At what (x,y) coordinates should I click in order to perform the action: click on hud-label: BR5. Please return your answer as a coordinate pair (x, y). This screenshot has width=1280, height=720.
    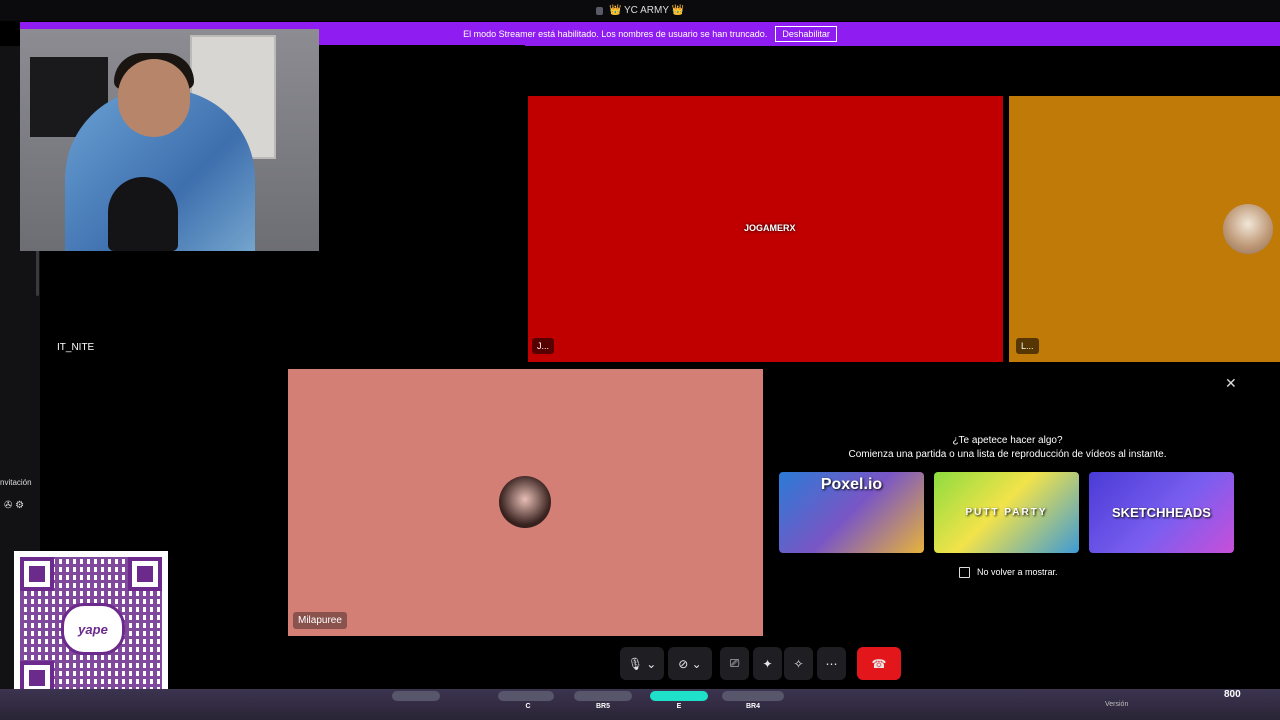
    Looking at the image, I should click on (603, 706).